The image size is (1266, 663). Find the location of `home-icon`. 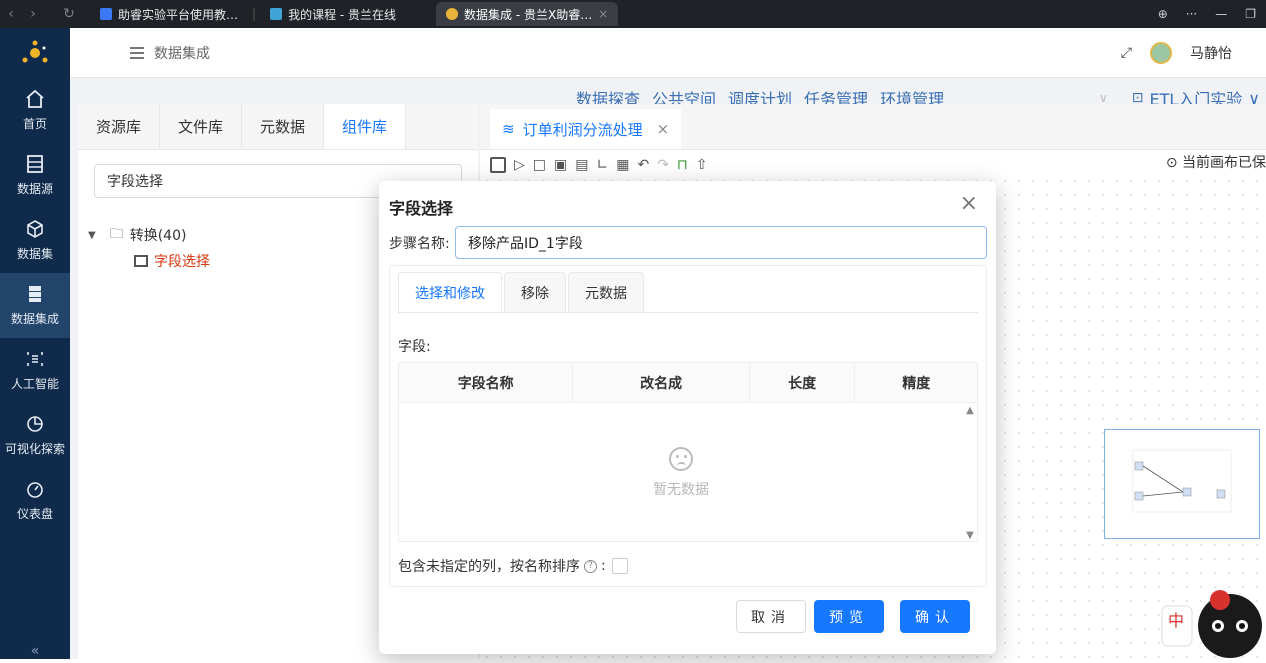

home-icon is located at coordinates (35, 98).